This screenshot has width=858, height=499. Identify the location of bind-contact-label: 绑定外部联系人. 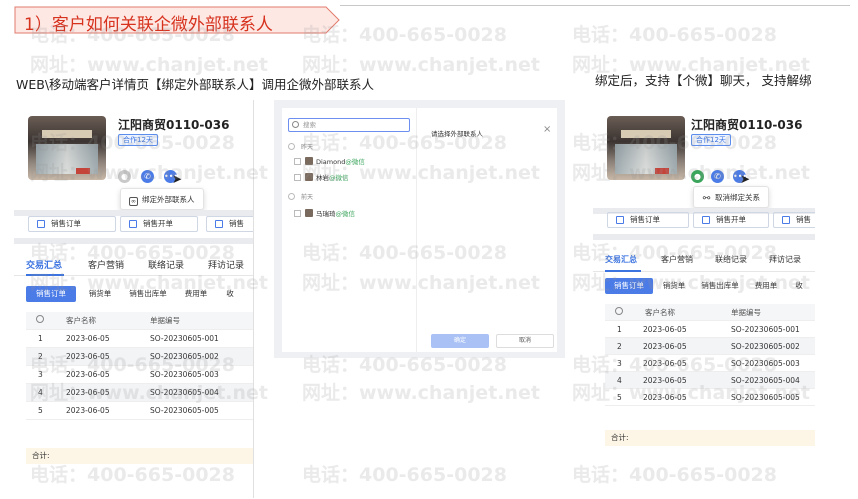
(168, 199).